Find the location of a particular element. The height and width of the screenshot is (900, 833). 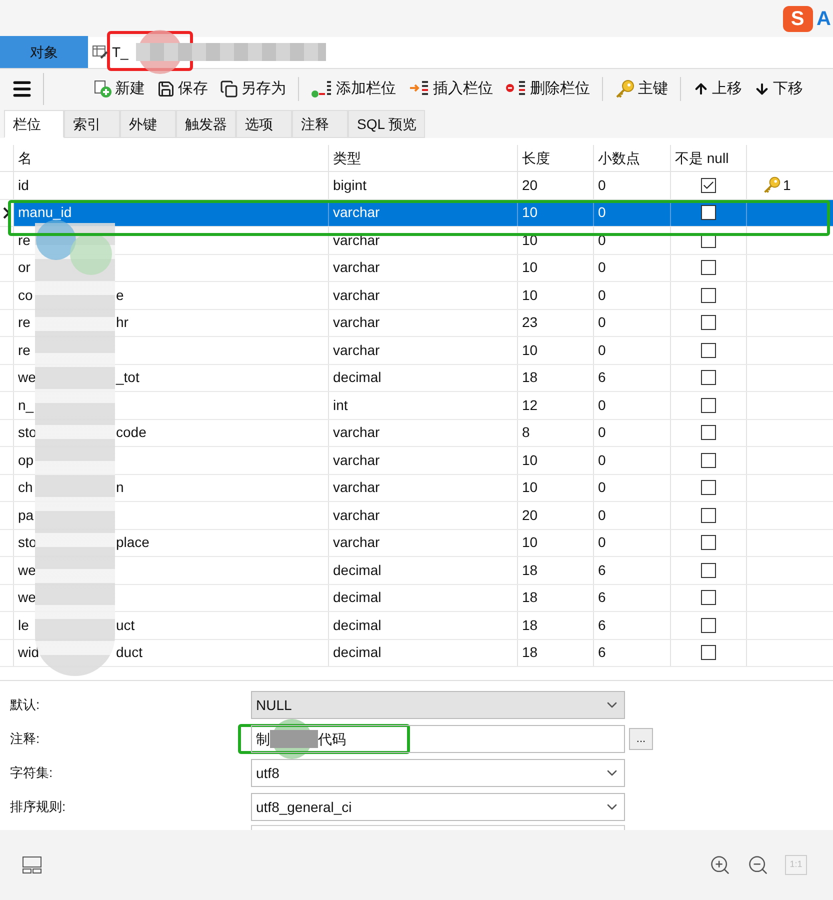

insert-column-icon is located at coordinates (419, 89).